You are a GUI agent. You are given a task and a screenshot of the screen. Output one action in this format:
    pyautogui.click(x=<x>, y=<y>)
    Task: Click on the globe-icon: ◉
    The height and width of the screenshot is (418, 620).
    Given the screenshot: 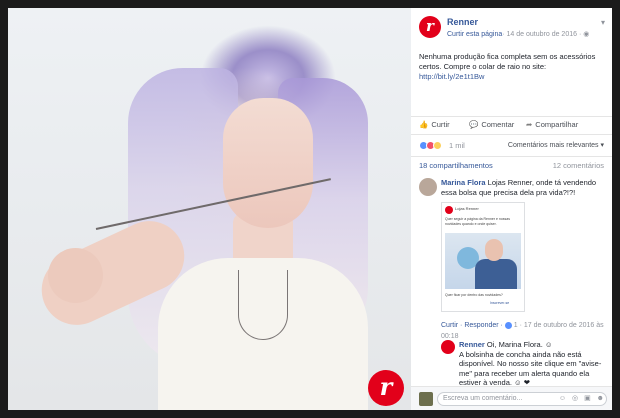 What is the action you would take?
    pyautogui.click(x=586, y=34)
    